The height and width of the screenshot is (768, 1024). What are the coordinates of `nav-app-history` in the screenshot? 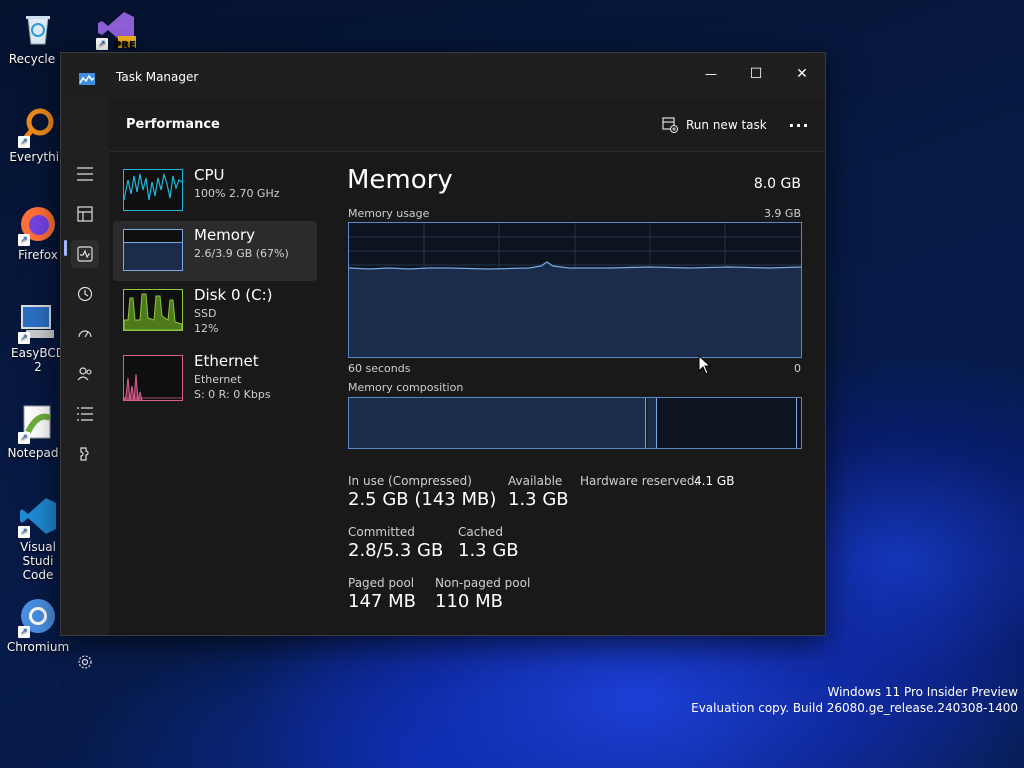 It's located at (85, 294).